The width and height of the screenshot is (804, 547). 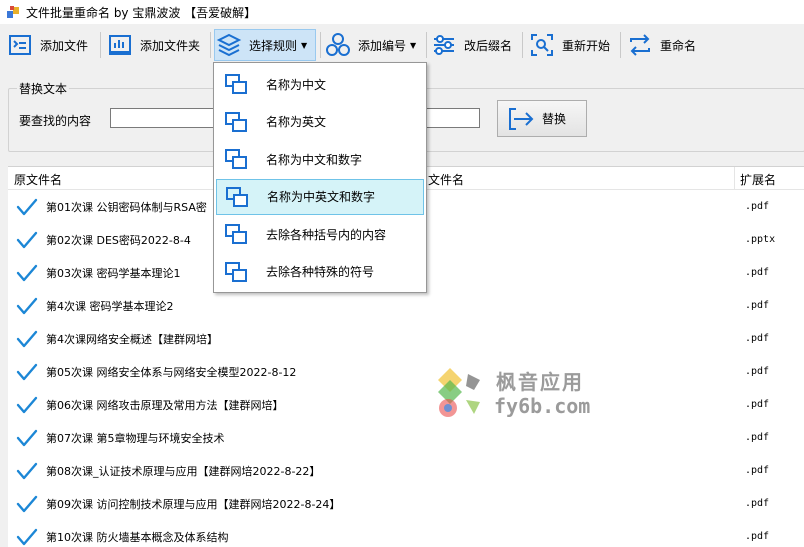 What do you see at coordinates (43, 88) in the screenshot?
I see `replace-text-legend: 替换文本` at bounding box center [43, 88].